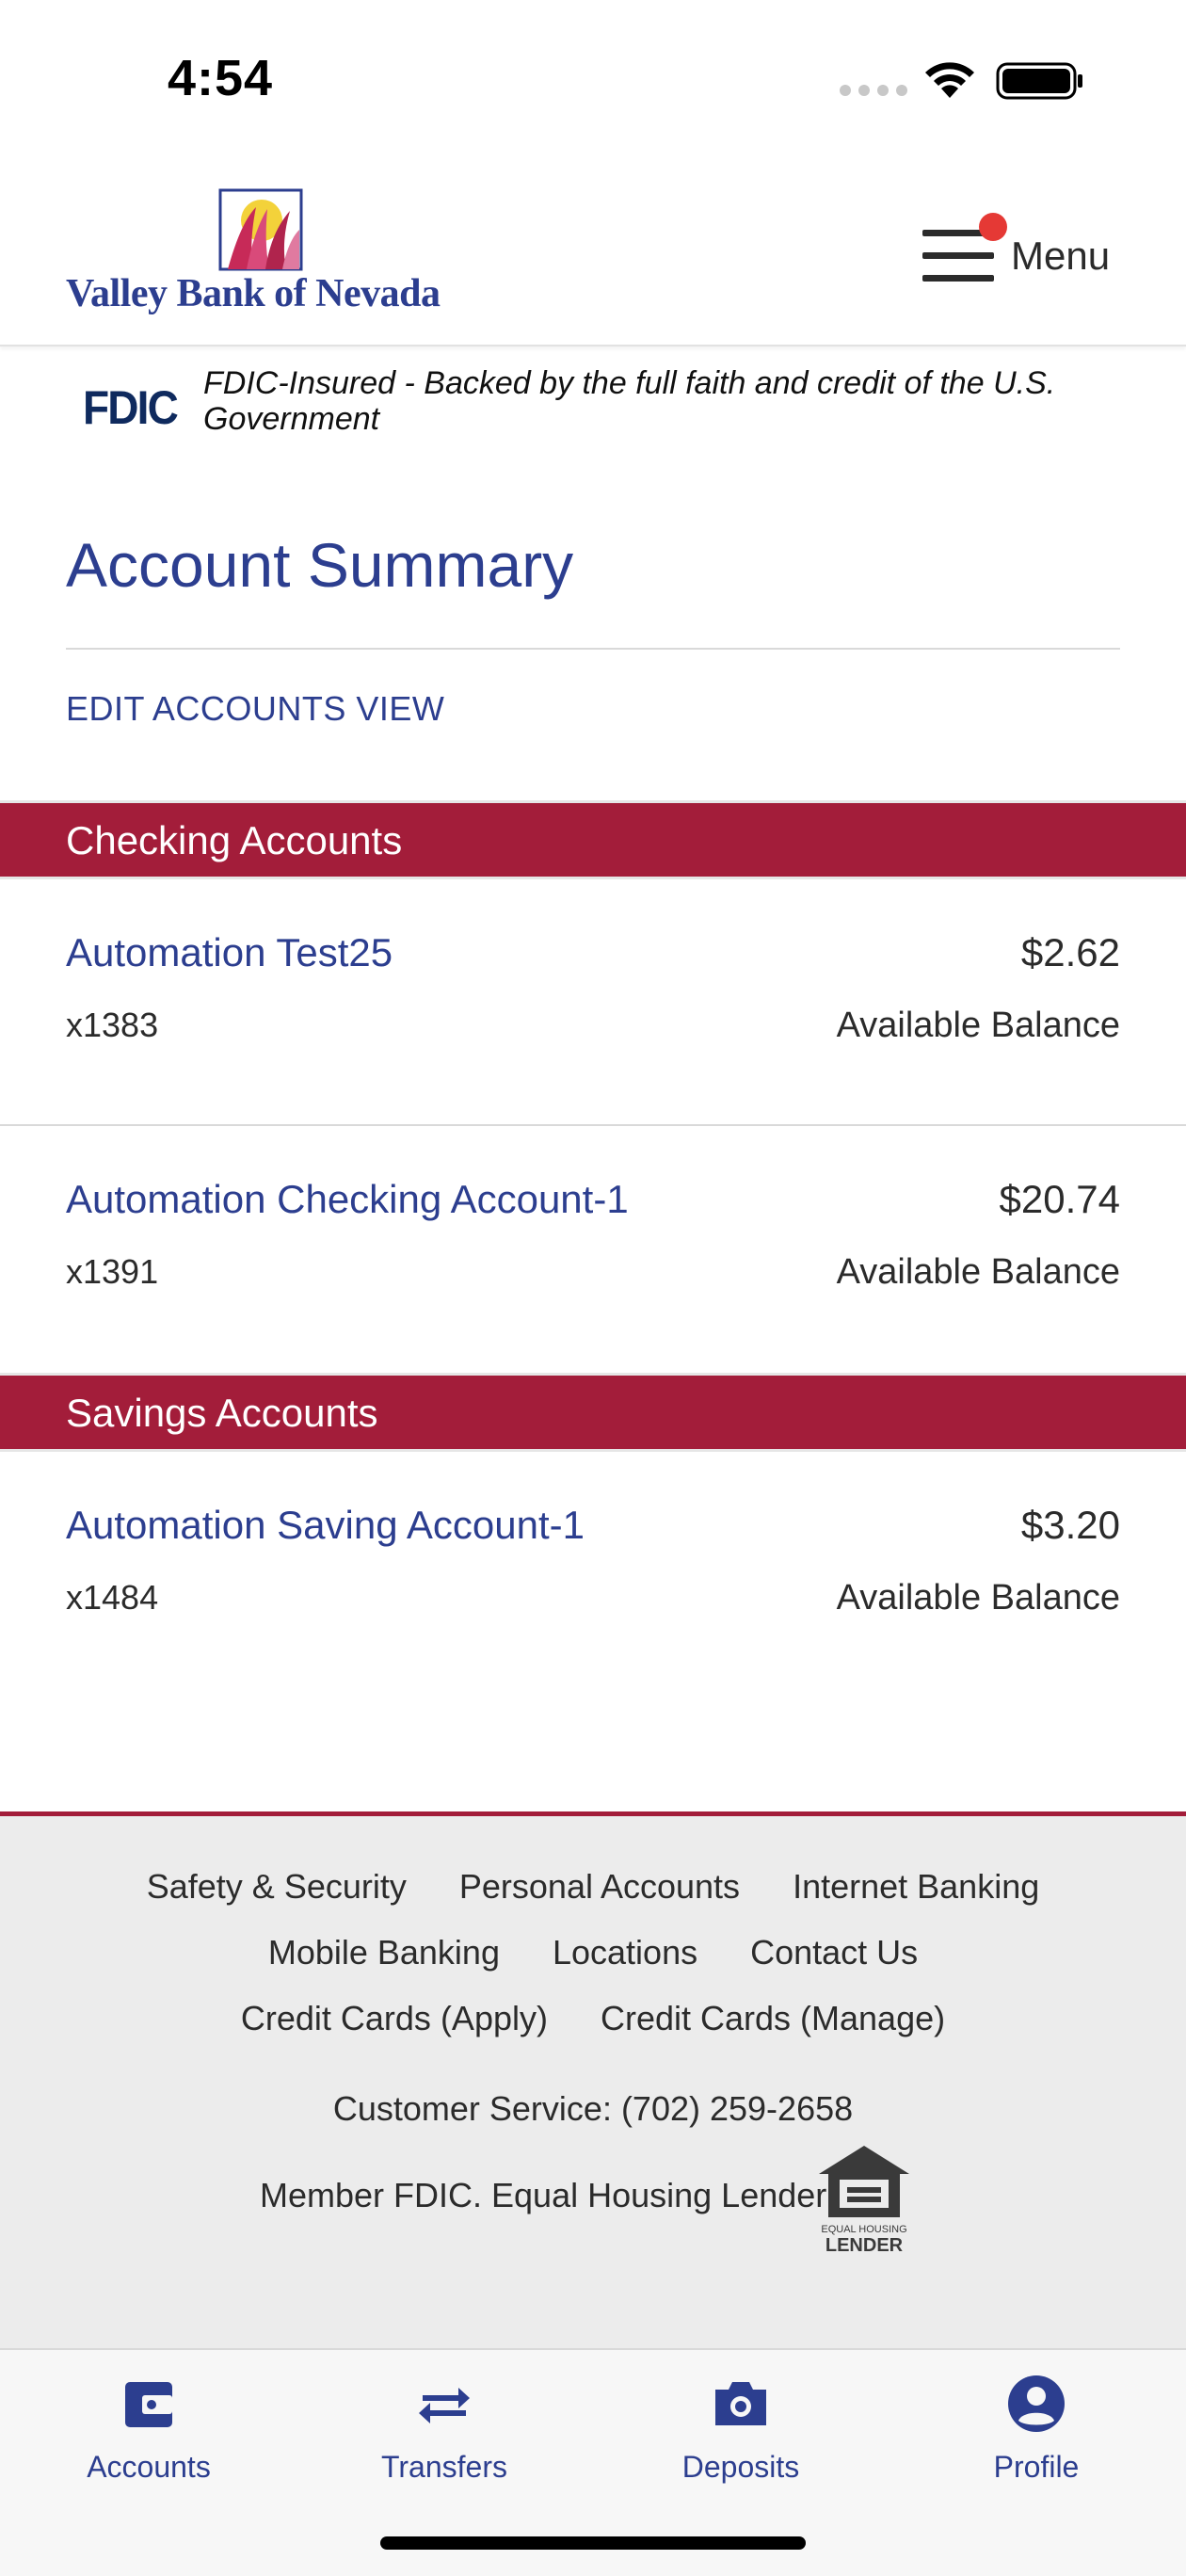 The width and height of the screenshot is (1186, 2576). Describe the element at coordinates (148, 2404) in the screenshot. I see `wallet-icon` at that location.